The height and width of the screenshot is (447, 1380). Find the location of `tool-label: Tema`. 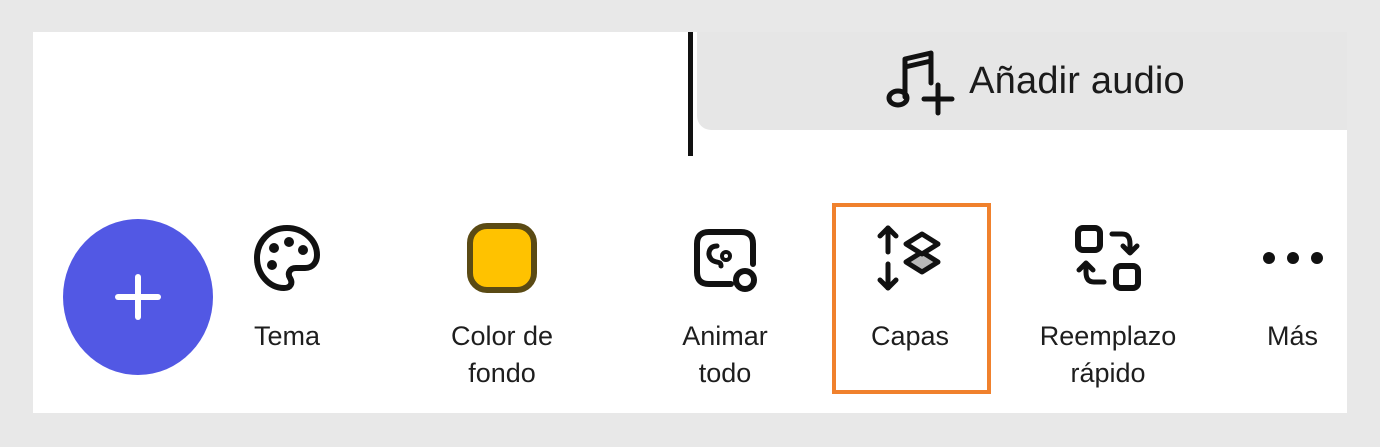

tool-label: Tema is located at coordinates (287, 336).